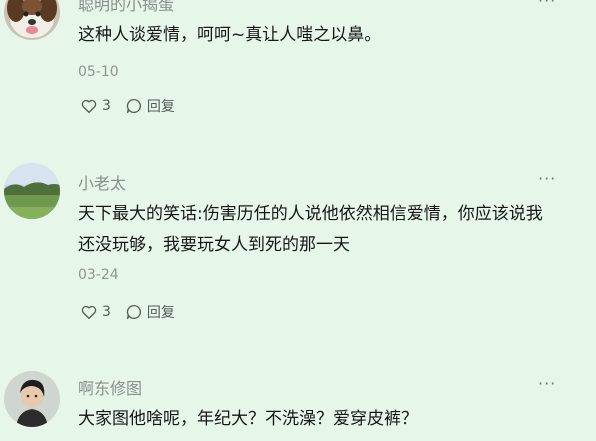 Image resolution: width=596 pixels, height=441 pixels. What do you see at coordinates (230, 35) in the screenshot?
I see `comment-text: 这种人谈爱情，呵呵~真让人嗤之以鼻。` at bounding box center [230, 35].